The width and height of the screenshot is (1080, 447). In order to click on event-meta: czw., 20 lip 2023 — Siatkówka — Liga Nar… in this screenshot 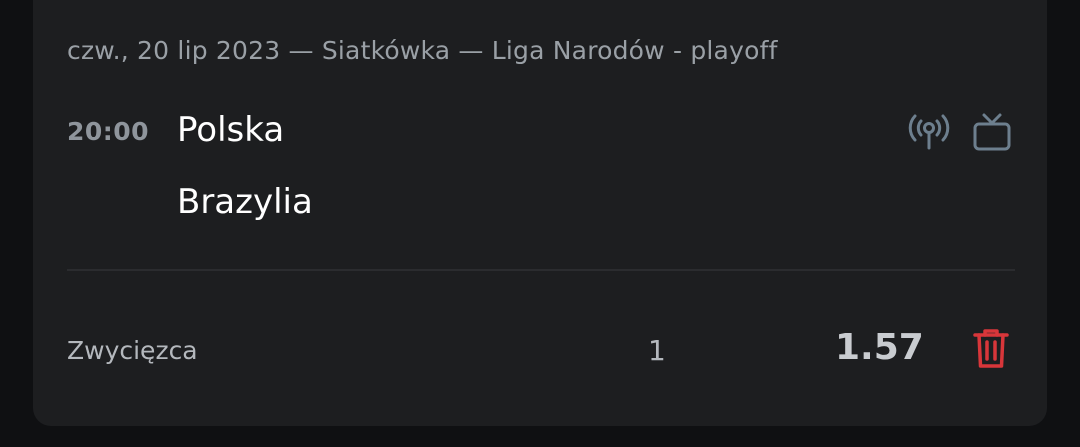, I will do `click(422, 50)`.